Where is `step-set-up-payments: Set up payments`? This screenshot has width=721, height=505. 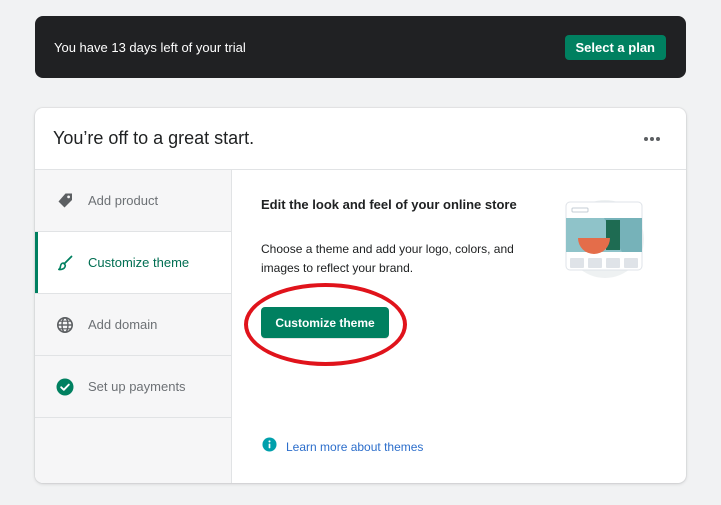 step-set-up-payments: Set up payments is located at coordinates (133, 387).